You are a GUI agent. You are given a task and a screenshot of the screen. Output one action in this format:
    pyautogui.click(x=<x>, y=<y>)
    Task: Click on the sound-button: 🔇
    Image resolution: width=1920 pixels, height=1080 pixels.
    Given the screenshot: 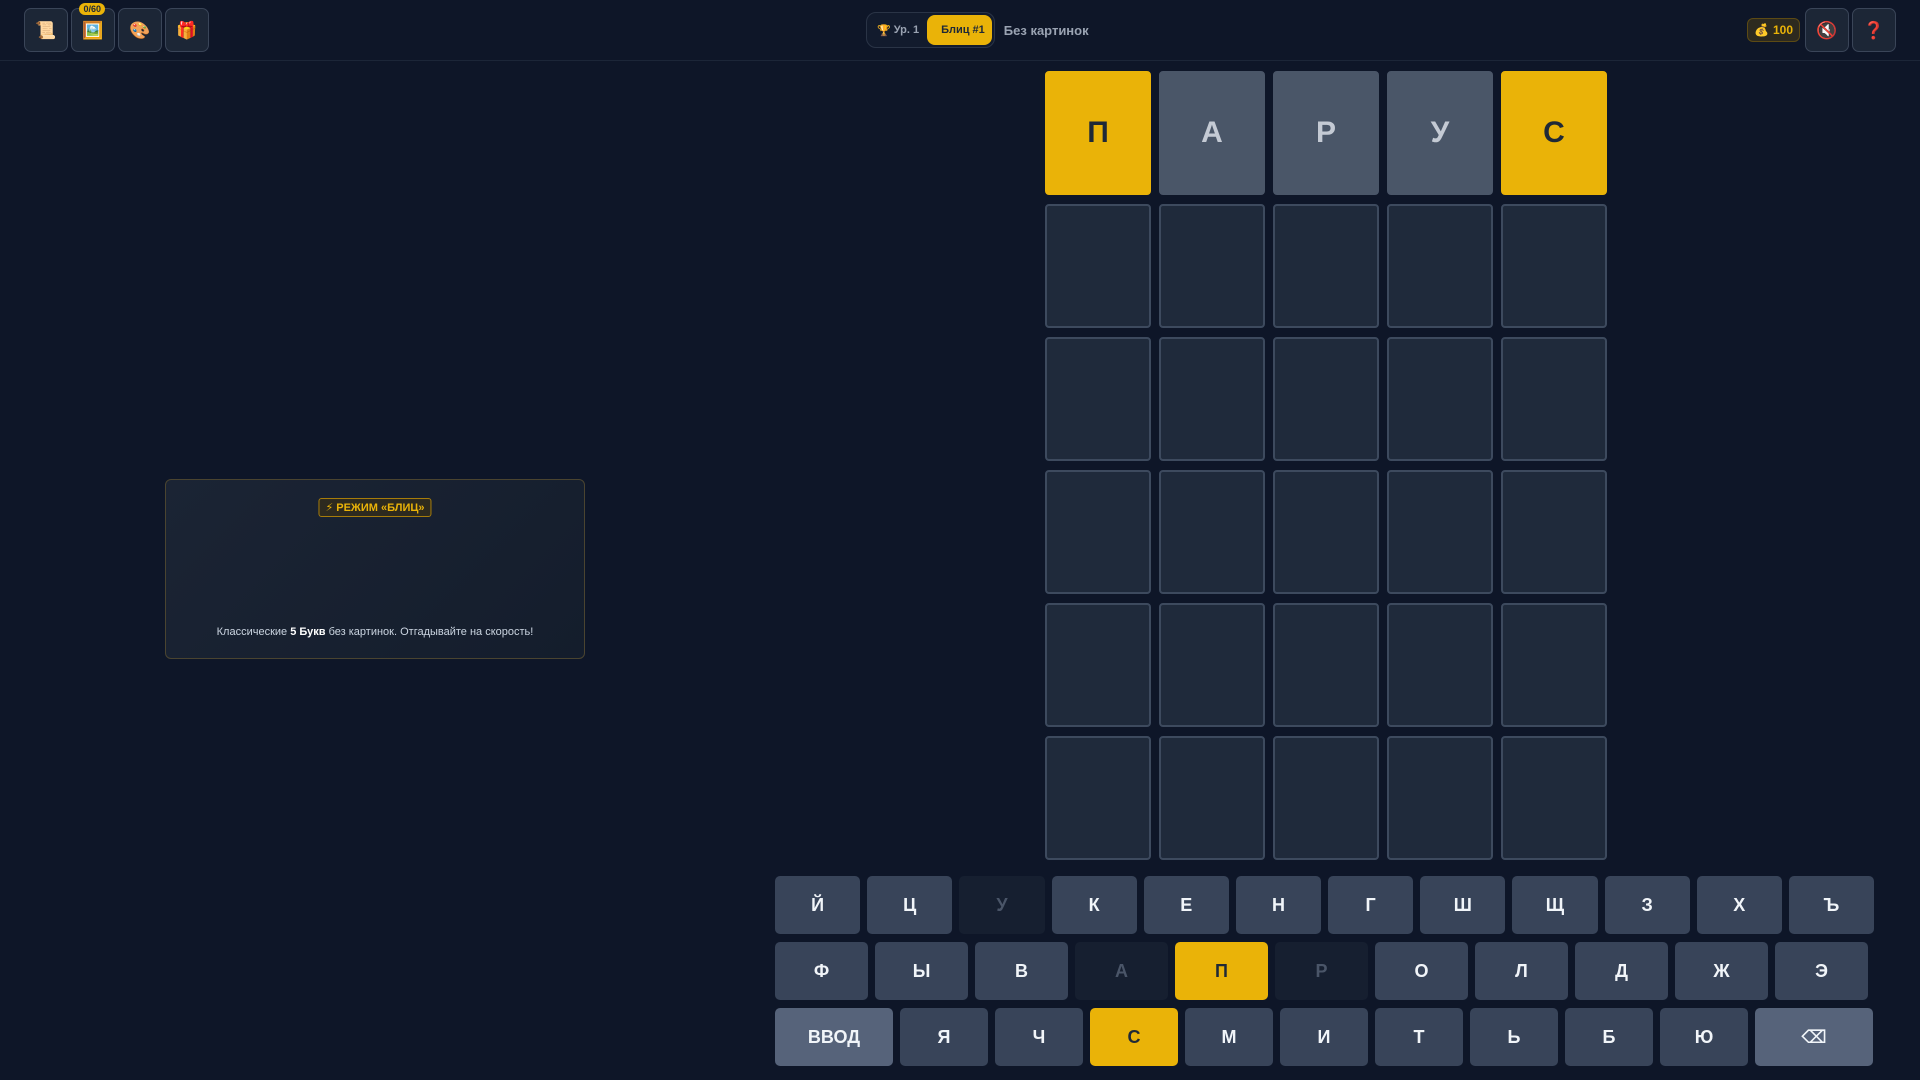 What is the action you would take?
    pyautogui.click(x=1827, y=30)
    